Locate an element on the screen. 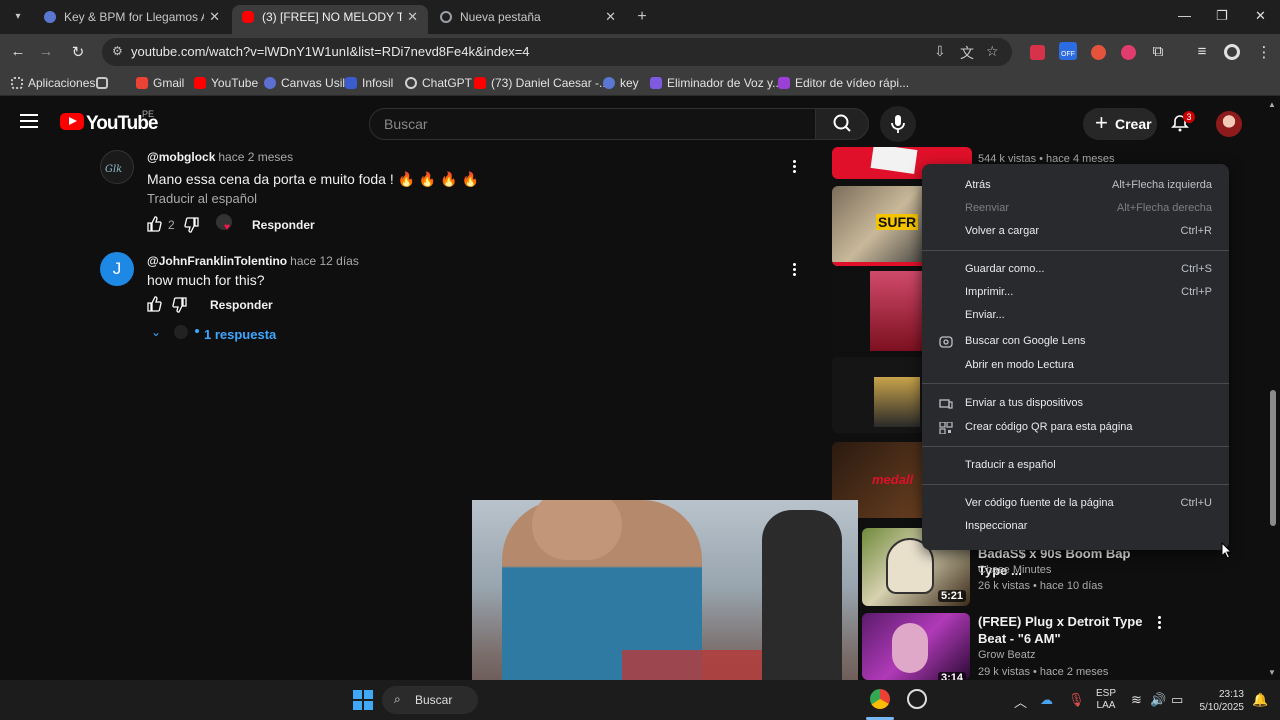  menu-item-view-source: Ver código fuente de la página Ctrl+U is located at coordinates (1075, 504).